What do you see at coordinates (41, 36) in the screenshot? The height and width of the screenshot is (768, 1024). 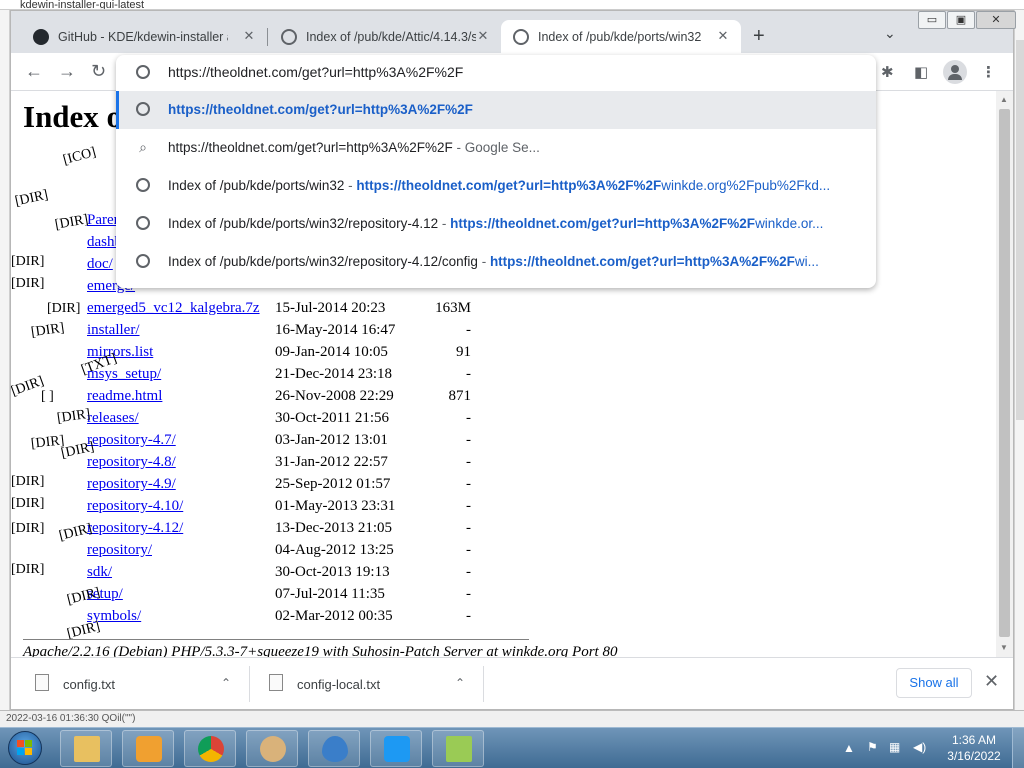 I see `github-icon` at bounding box center [41, 36].